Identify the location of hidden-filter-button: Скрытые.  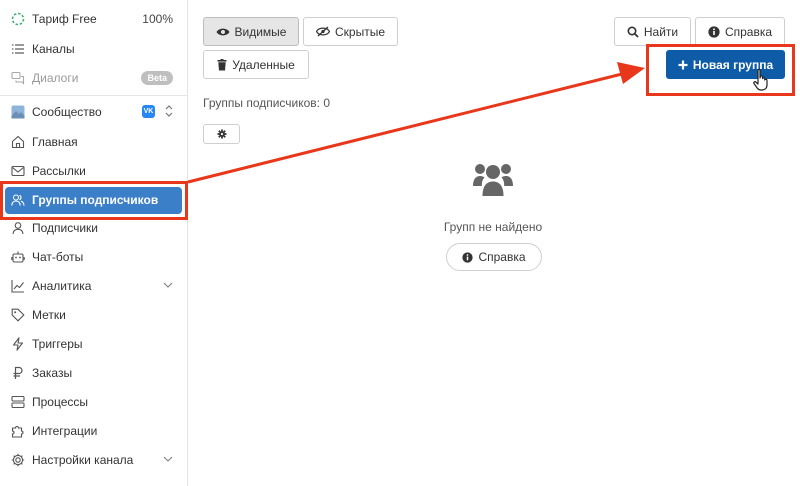
(350, 31).